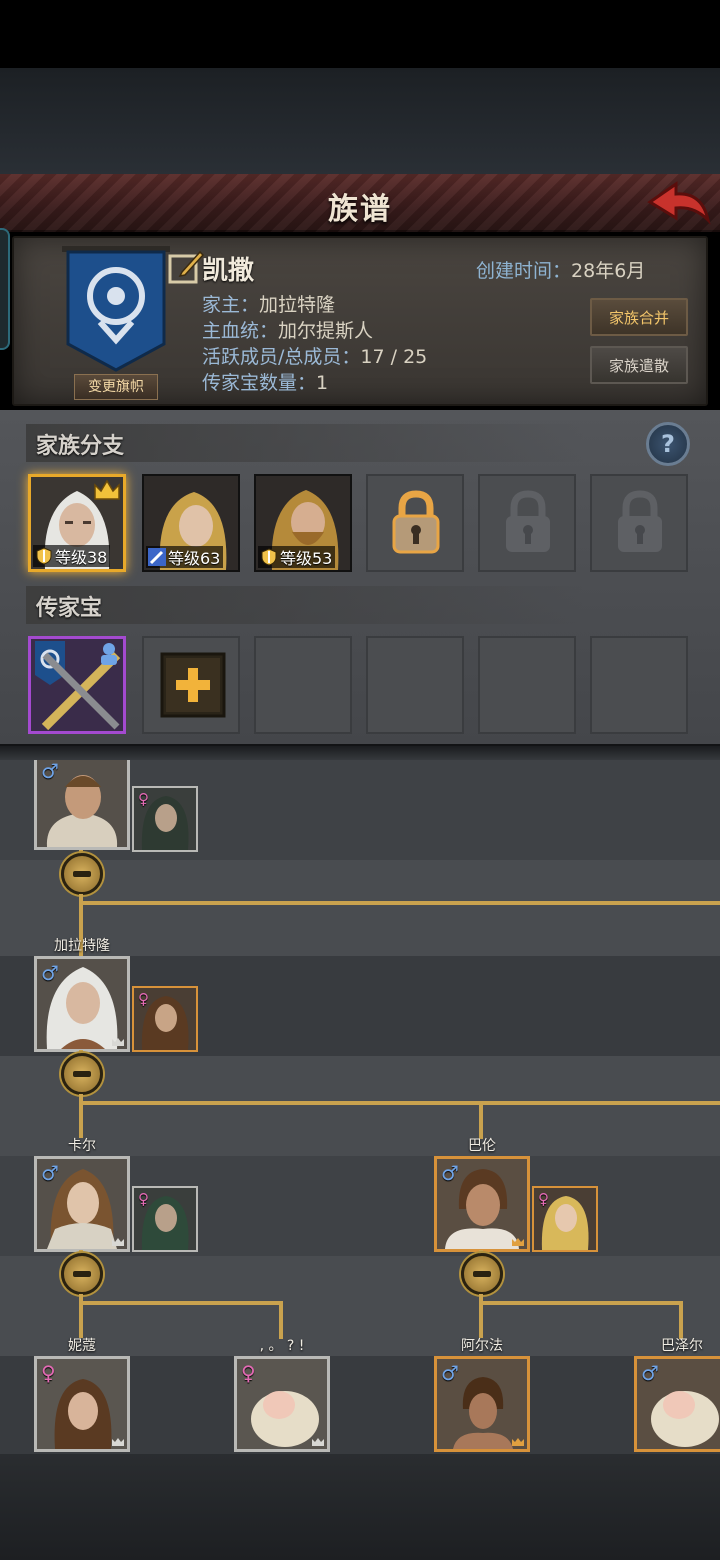  Describe the element at coordinates (360, 121) in the screenshot. I see `top-background` at that location.